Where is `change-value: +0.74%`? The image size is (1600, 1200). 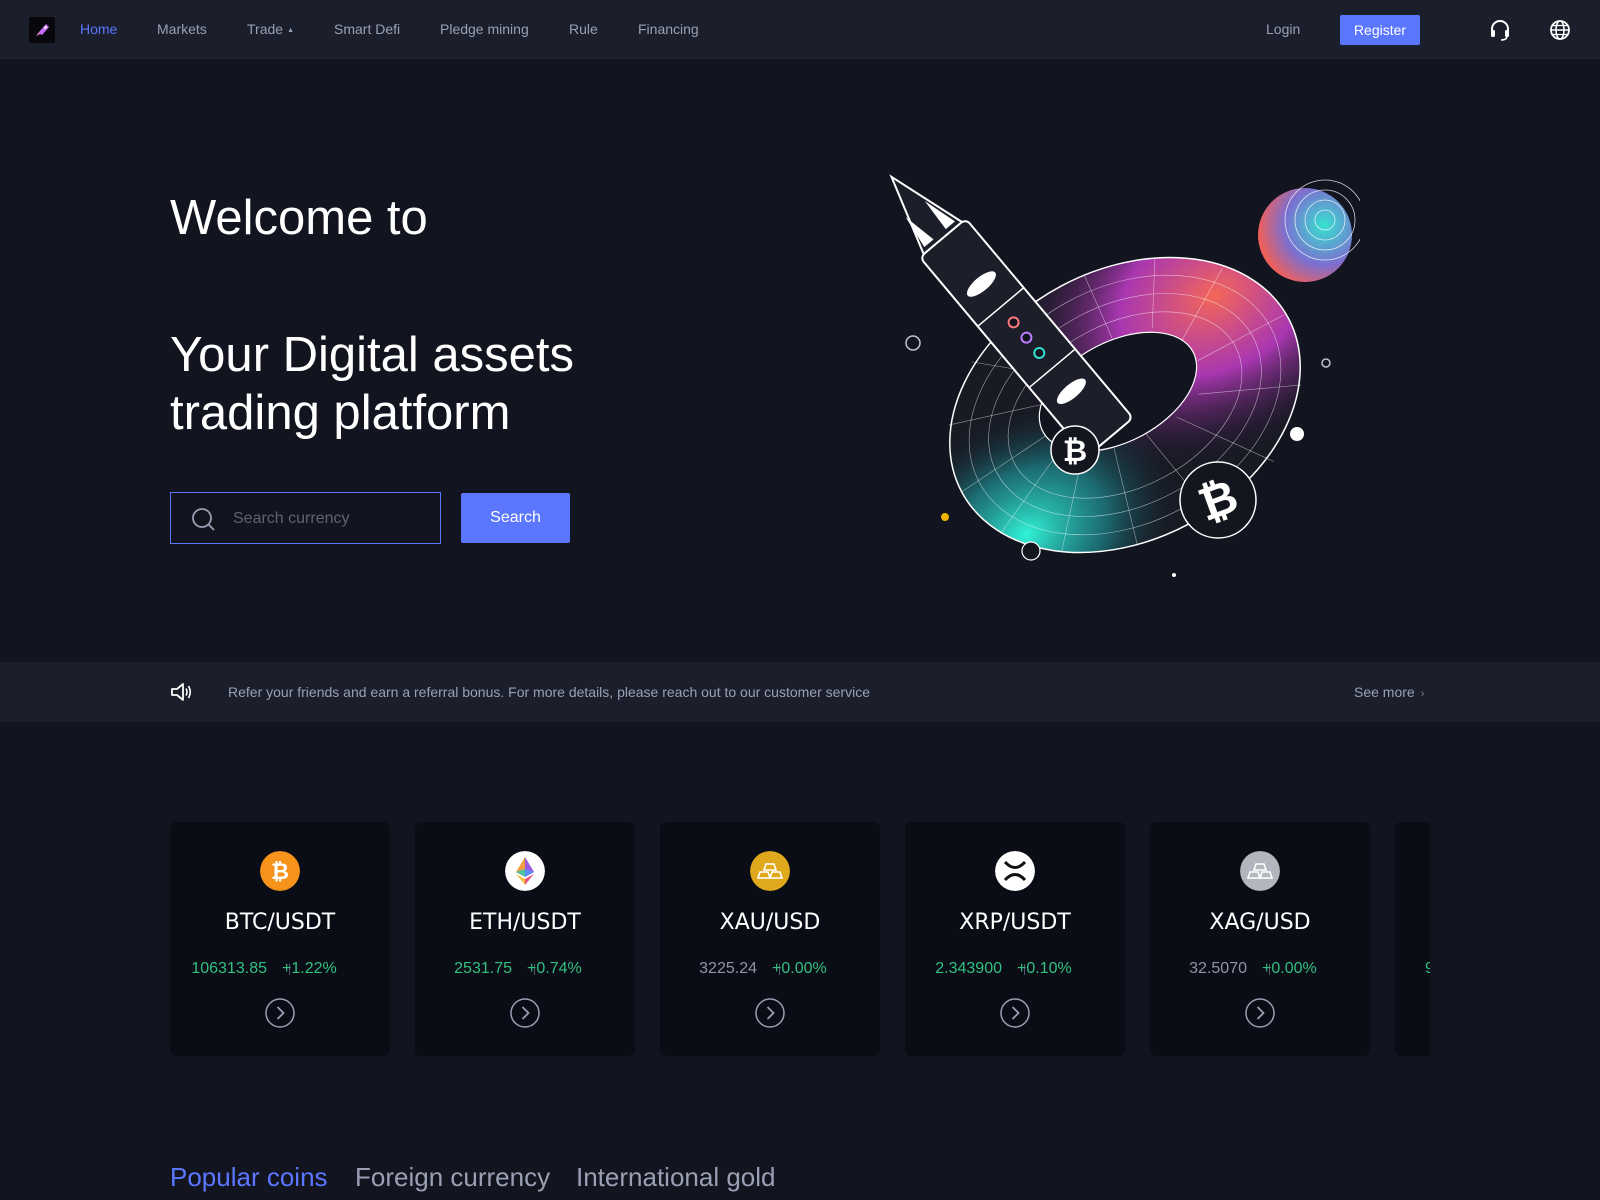
change-value: +0.74% is located at coordinates (554, 968).